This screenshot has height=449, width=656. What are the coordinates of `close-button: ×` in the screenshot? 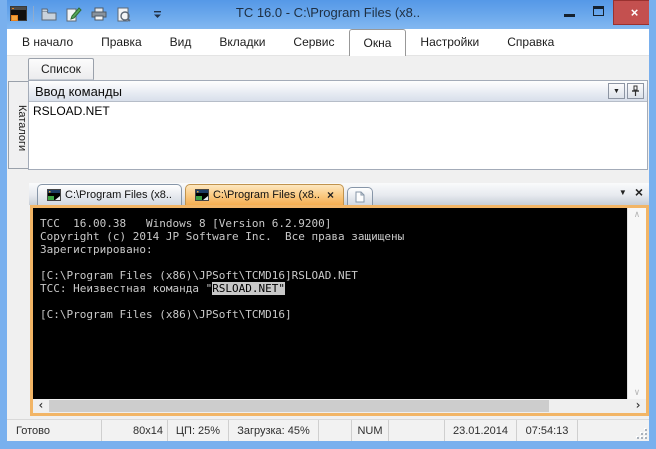 It's located at (631, 12).